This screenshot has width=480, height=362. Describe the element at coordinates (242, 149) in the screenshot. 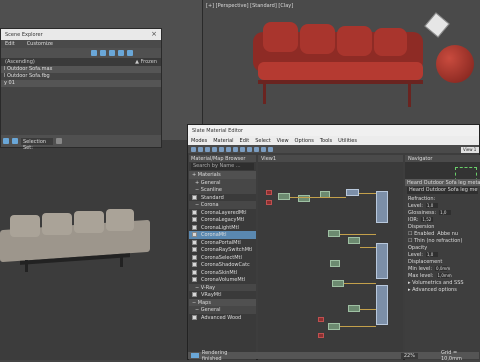

I see `layout-icon` at that location.